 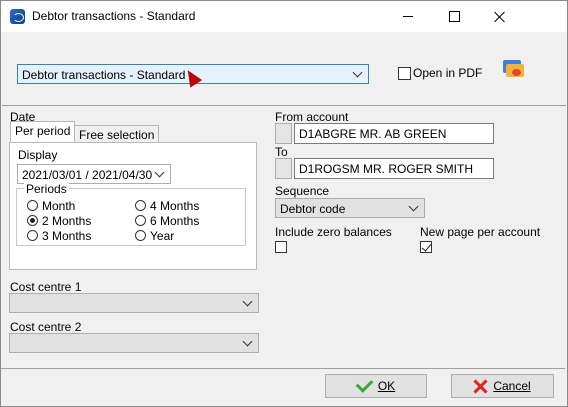 What do you see at coordinates (333, 232) in the screenshot?
I see `include-zero-label: Include zero balances` at bounding box center [333, 232].